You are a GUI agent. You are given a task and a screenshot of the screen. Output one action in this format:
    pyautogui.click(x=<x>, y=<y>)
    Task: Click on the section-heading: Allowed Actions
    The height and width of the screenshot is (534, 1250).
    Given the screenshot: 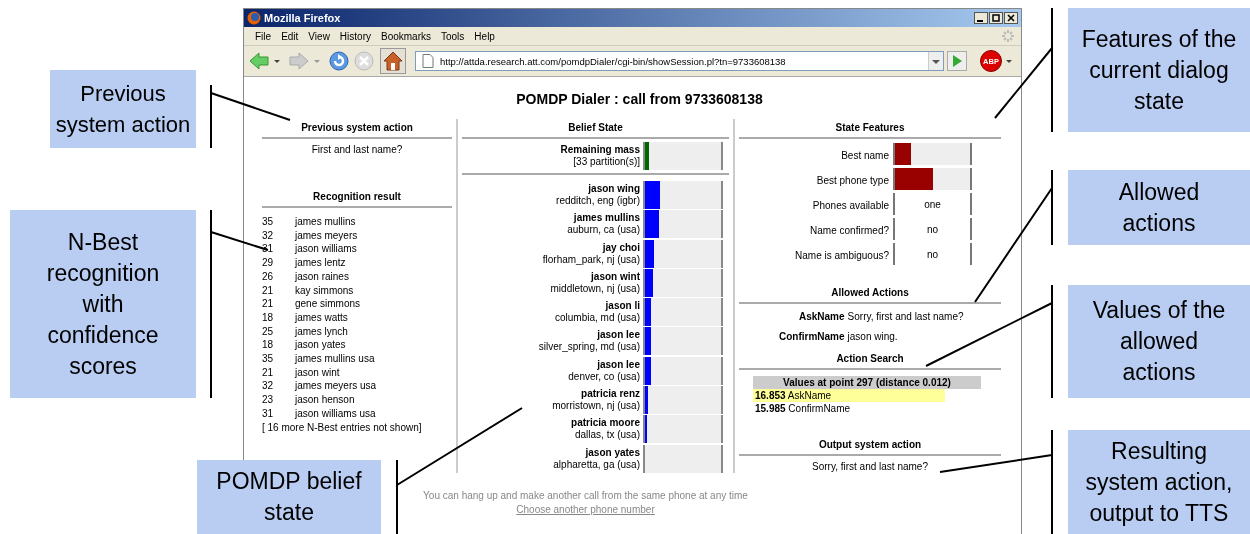 What is the action you would take?
    pyautogui.click(x=870, y=294)
    